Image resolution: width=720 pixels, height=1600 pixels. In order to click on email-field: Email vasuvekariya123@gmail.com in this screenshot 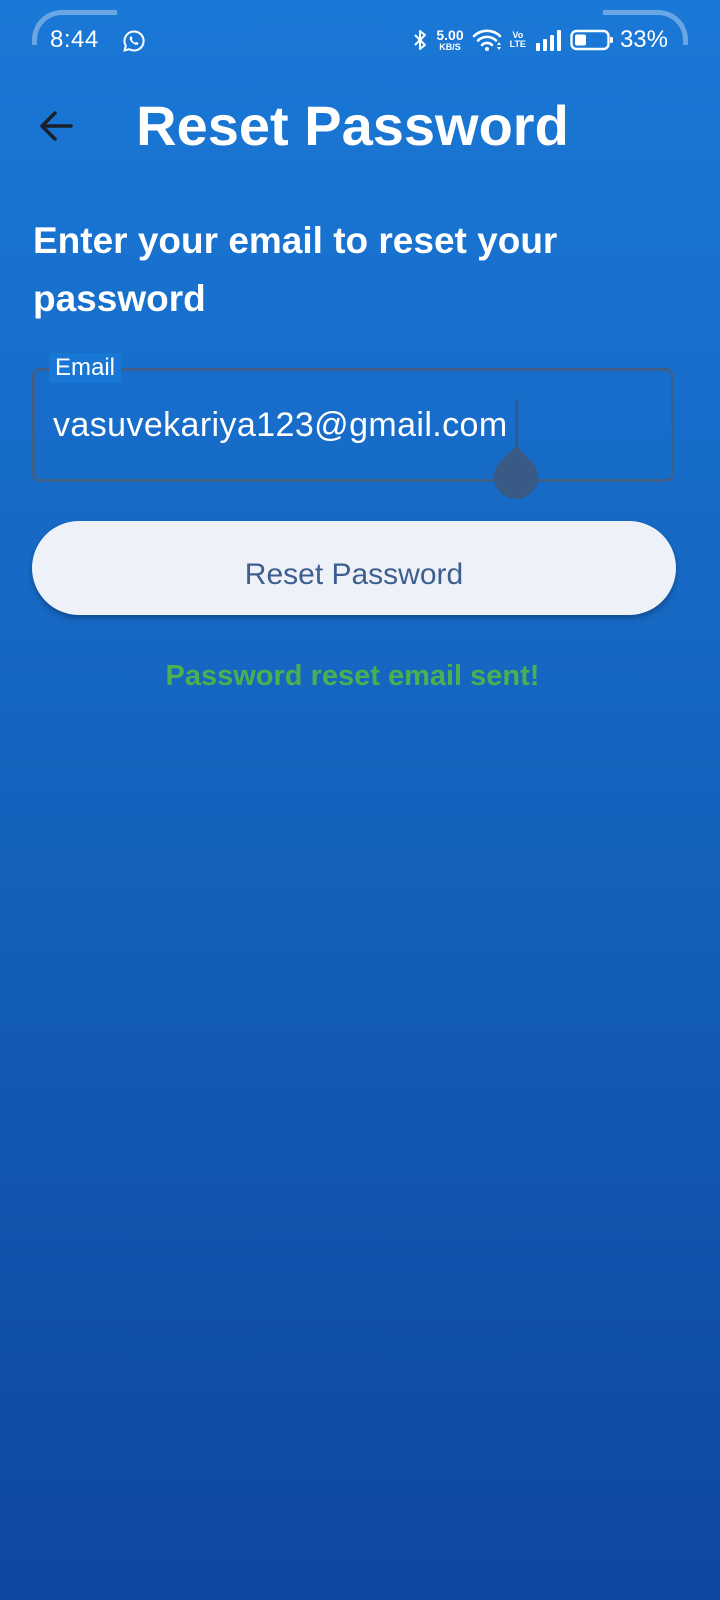, I will do `click(353, 431)`.